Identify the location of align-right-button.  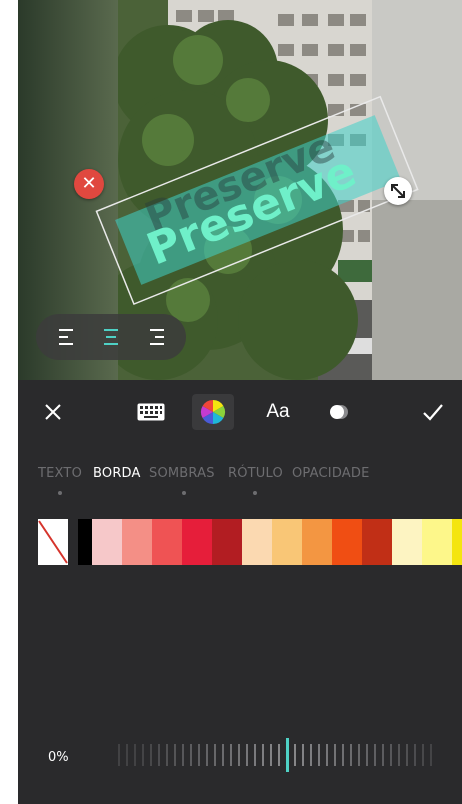
(157, 337).